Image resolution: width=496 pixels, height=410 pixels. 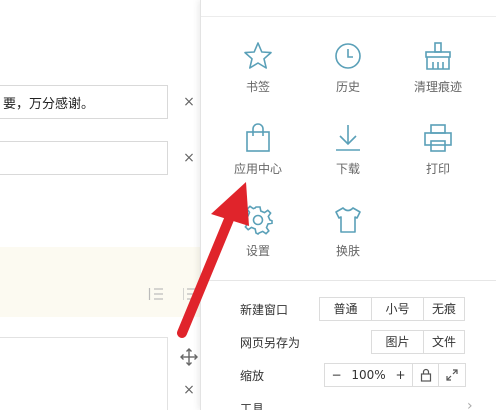 I want to click on menu-item-label: 清理痕迹, so click(x=437, y=87).